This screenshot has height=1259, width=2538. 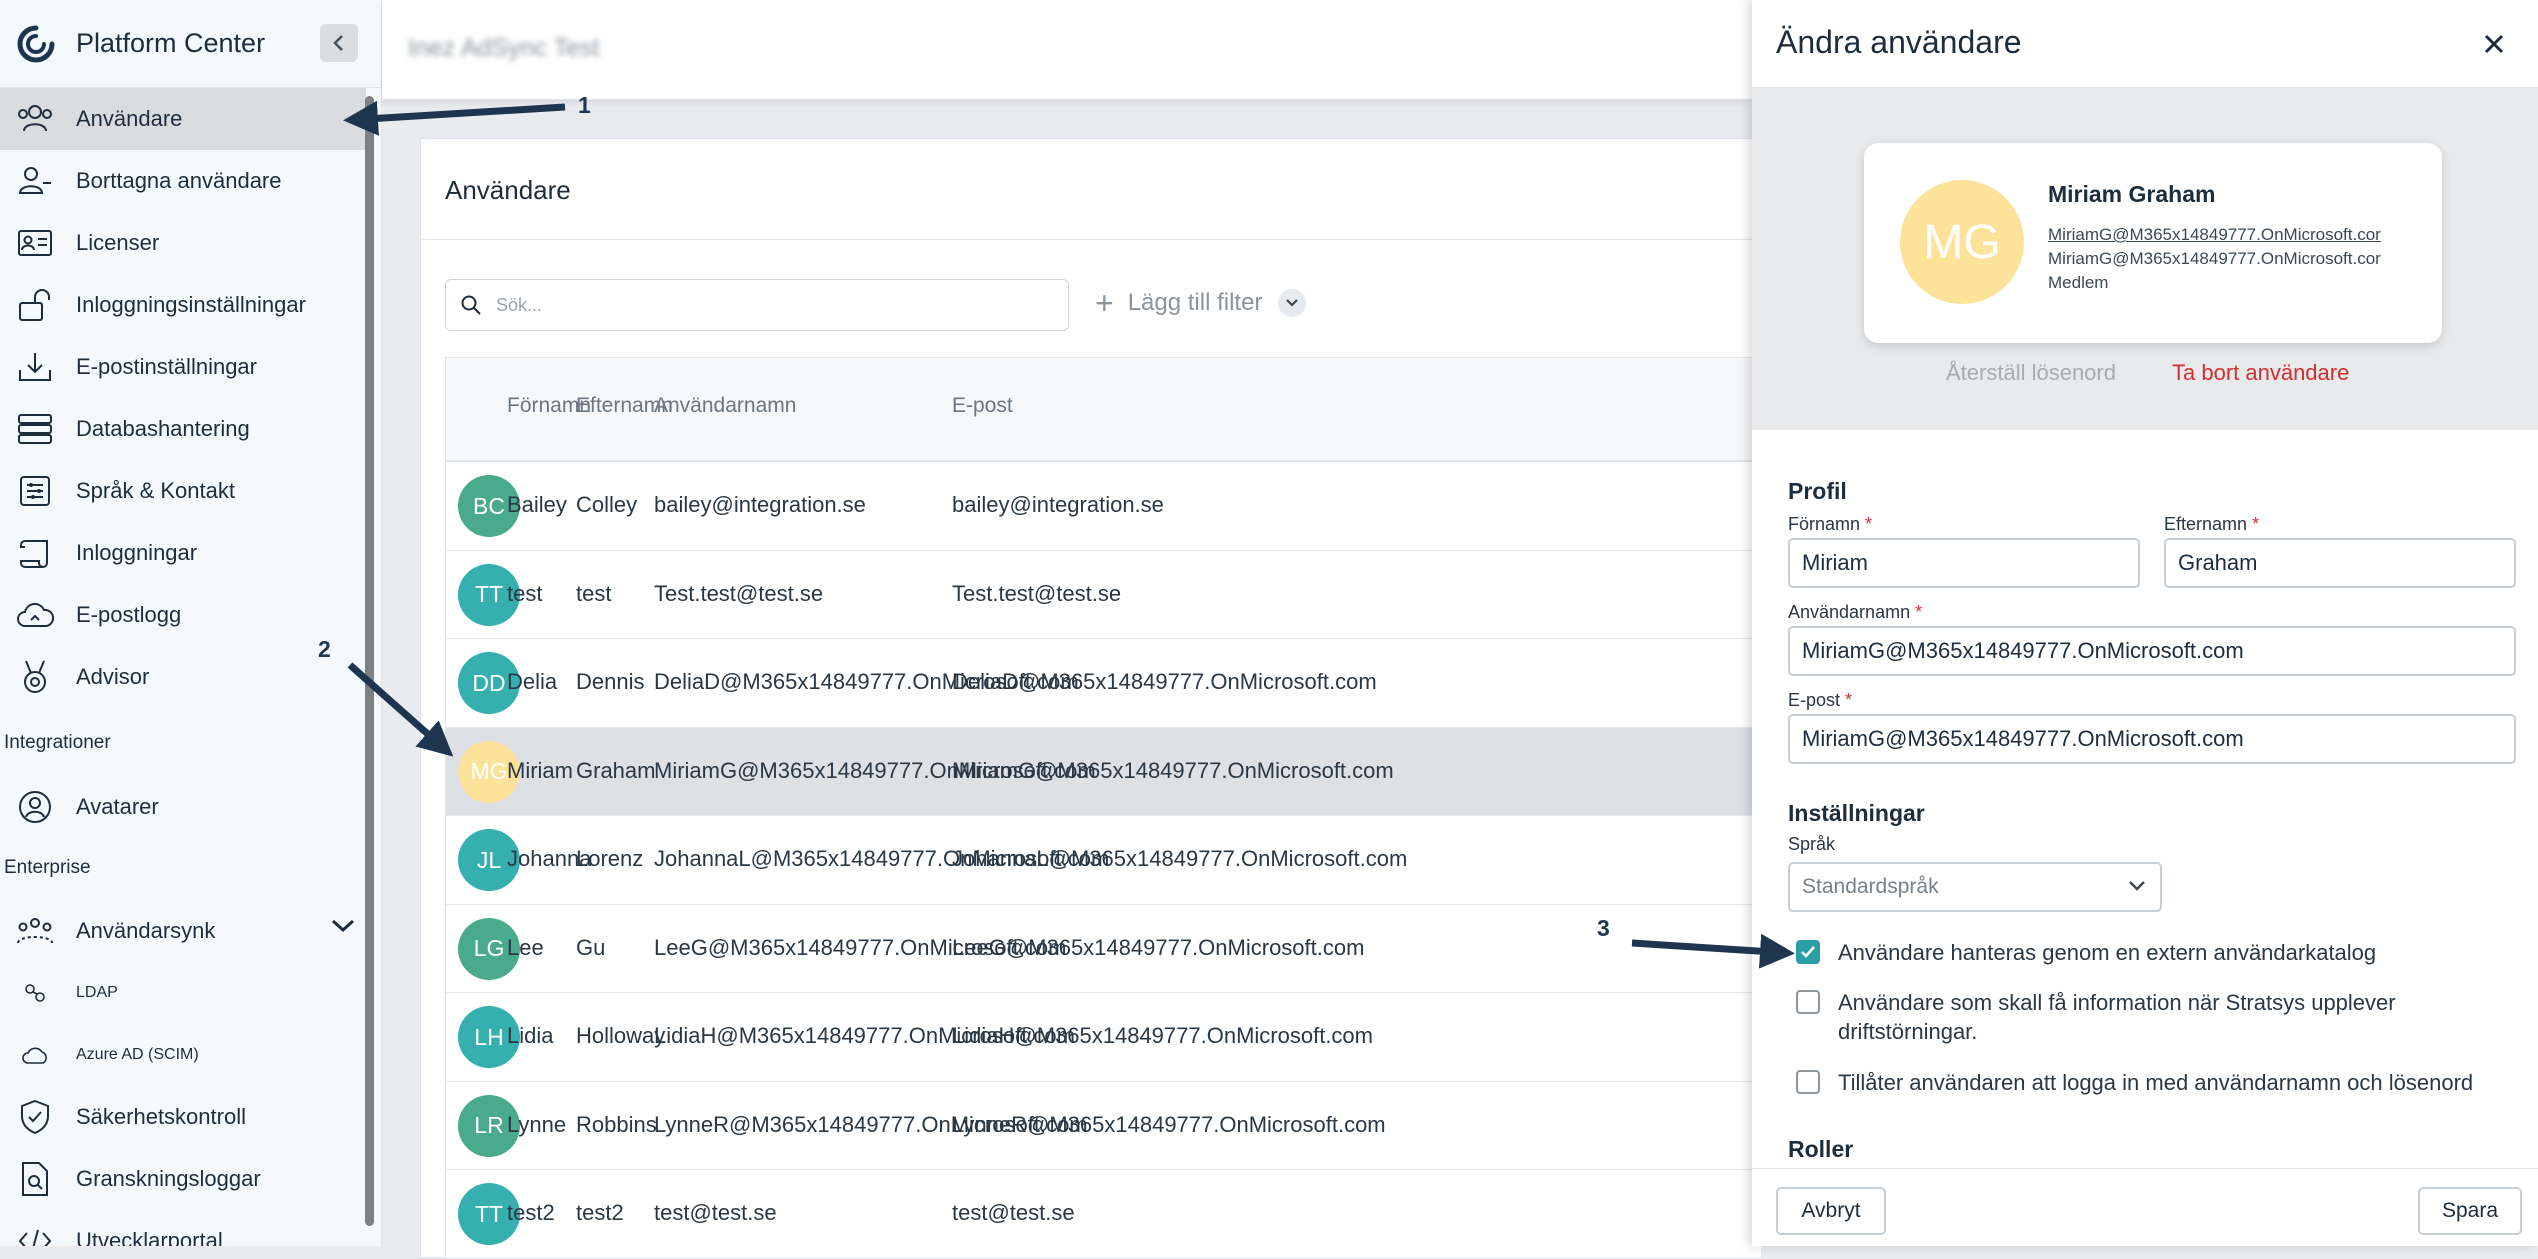 What do you see at coordinates (2470, 1211) in the screenshot?
I see `save-button: Spara` at bounding box center [2470, 1211].